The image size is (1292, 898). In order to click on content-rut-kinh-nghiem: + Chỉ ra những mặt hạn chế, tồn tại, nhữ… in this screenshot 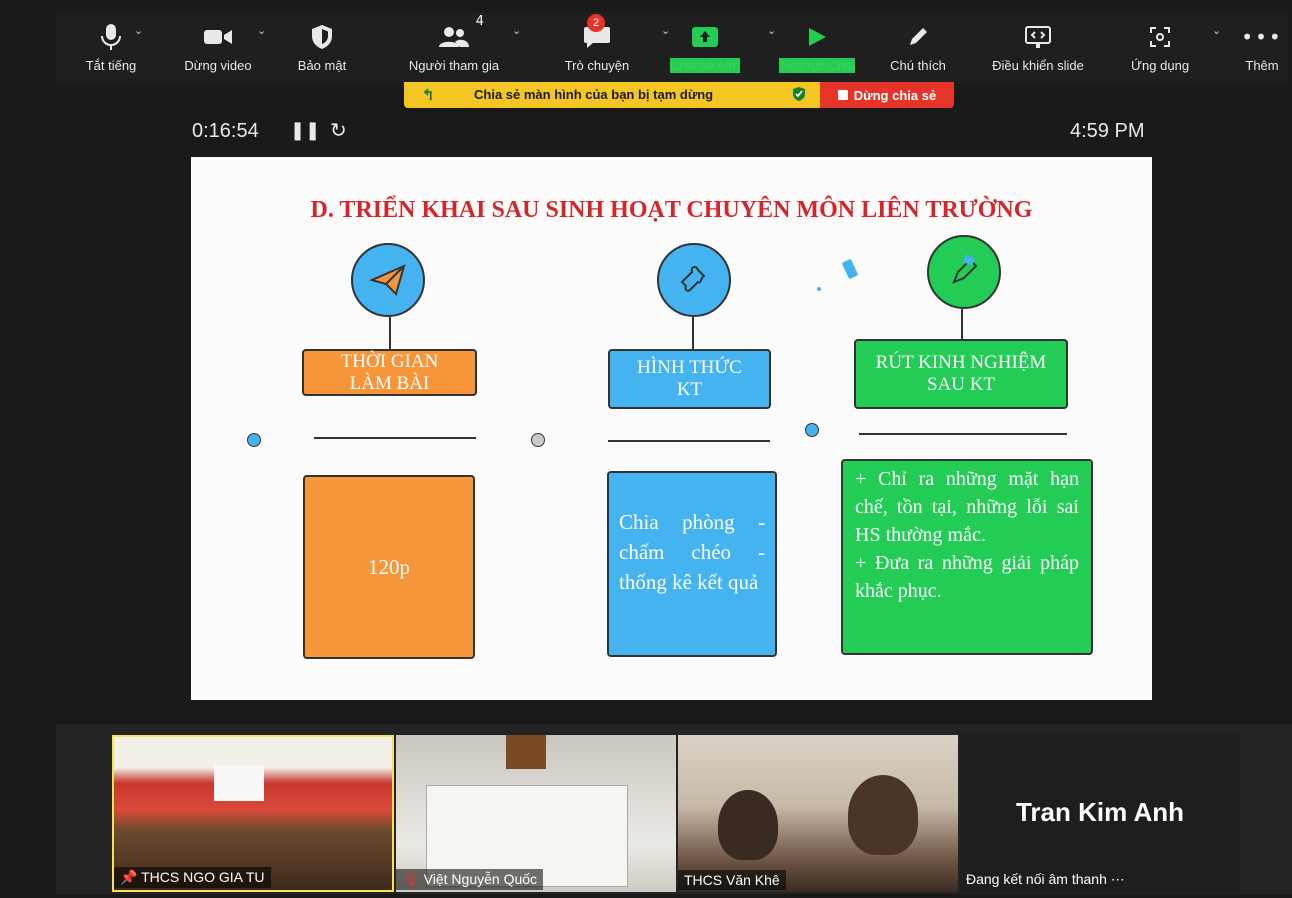, I will do `click(967, 557)`.